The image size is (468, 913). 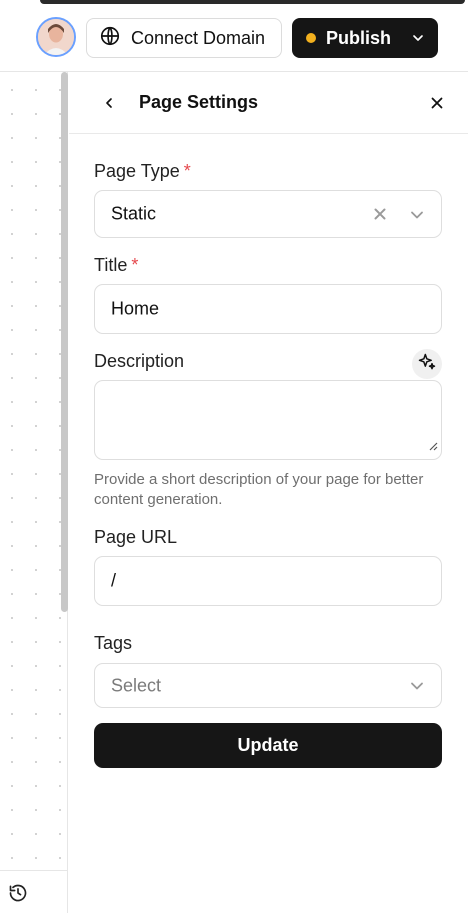 What do you see at coordinates (268, 581) in the screenshot?
I see `page-url-input: /` at bounding box center [268, 581].